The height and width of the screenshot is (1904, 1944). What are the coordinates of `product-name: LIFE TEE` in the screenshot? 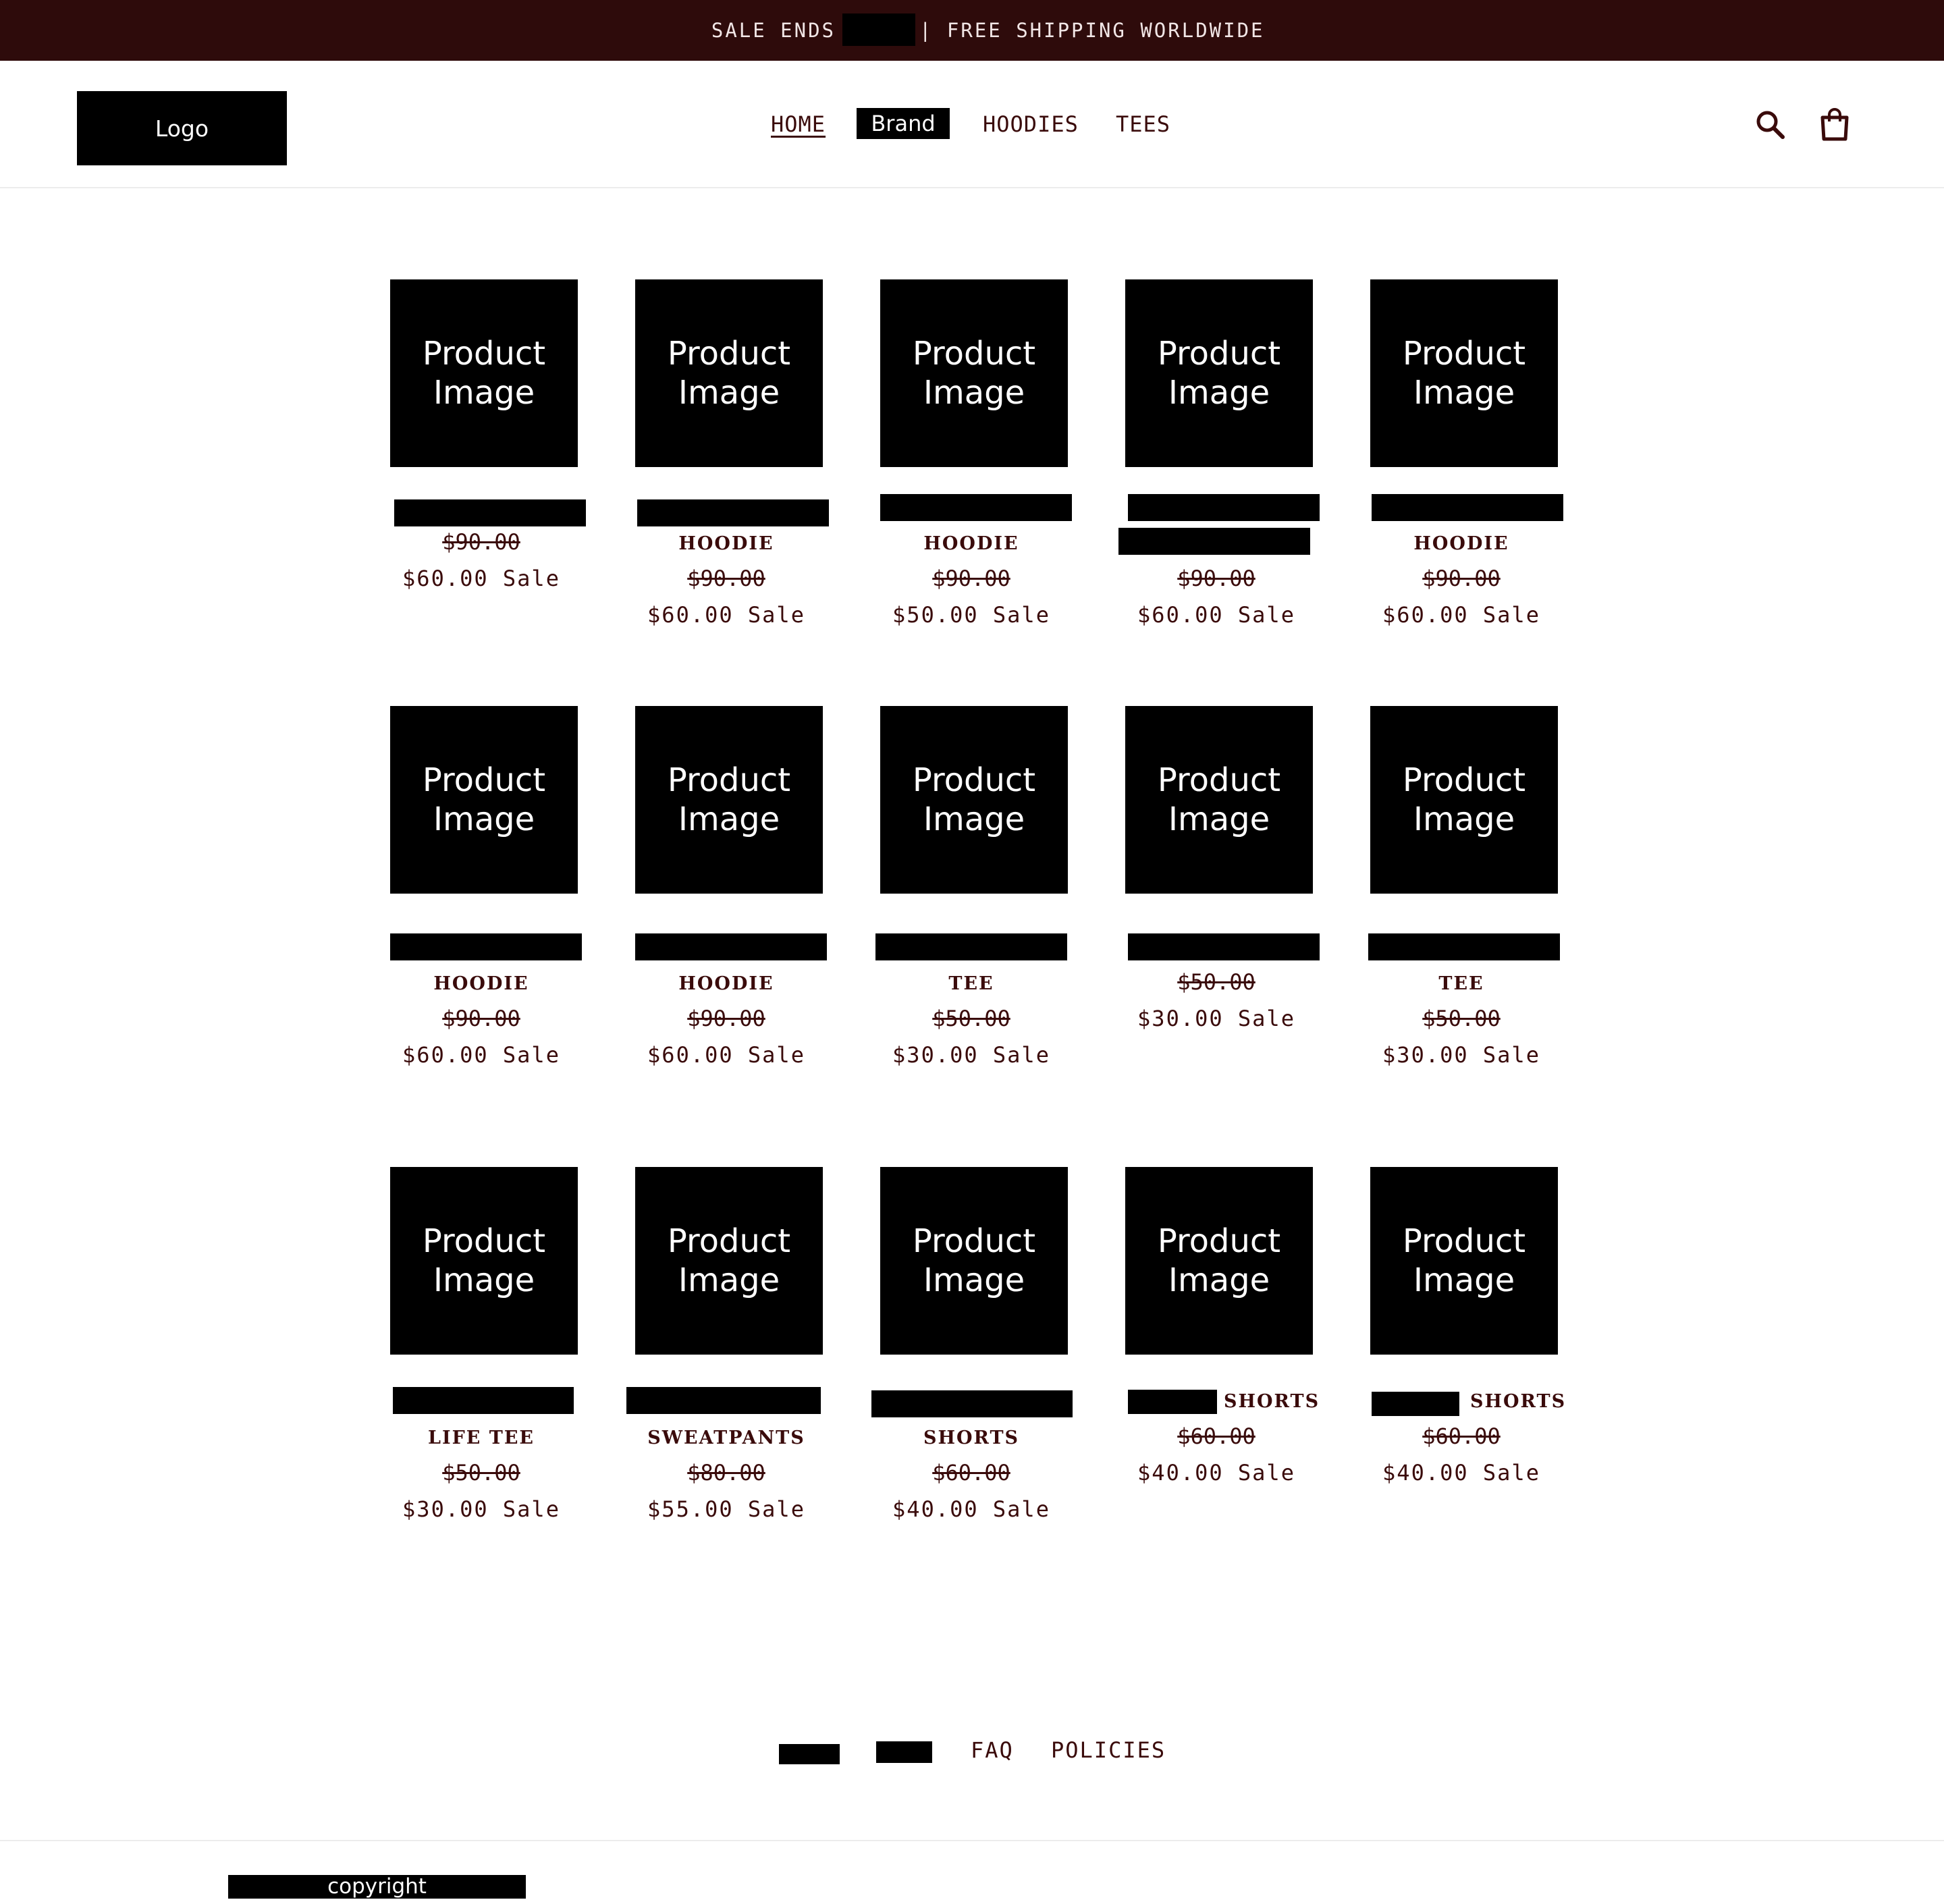 It's located at (481, 1438).